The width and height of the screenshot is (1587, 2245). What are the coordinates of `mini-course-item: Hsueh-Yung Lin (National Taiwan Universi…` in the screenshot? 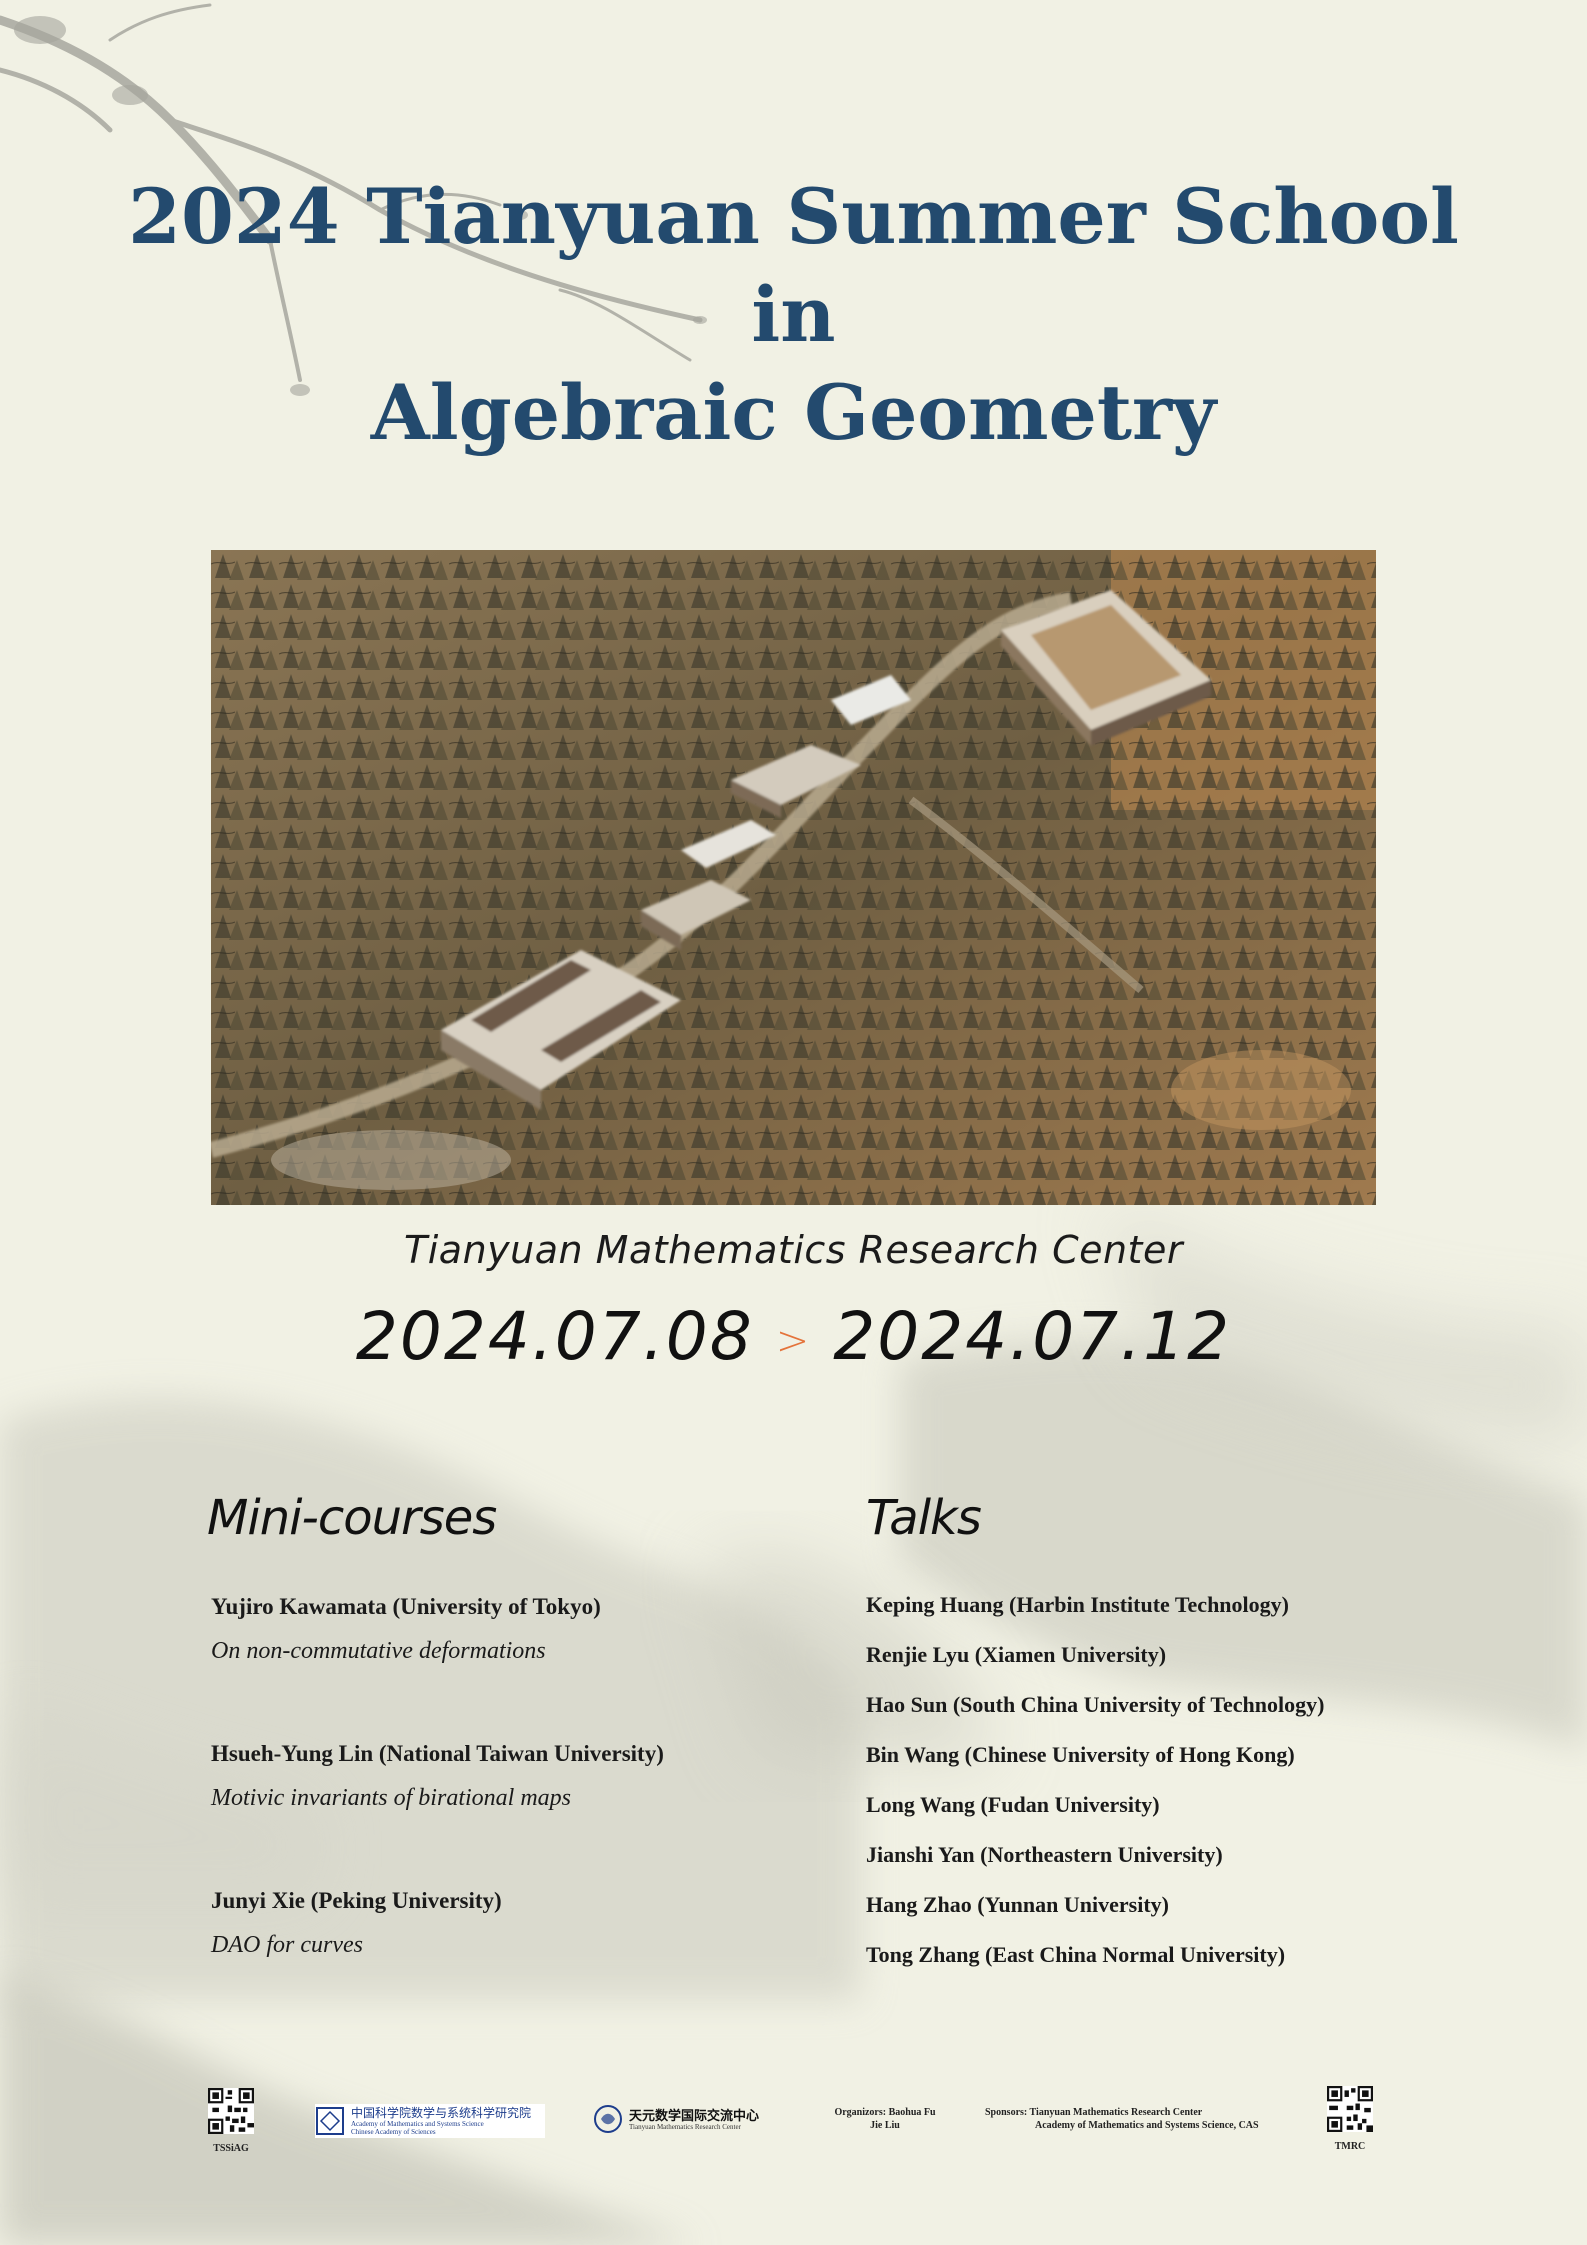 It's located at (531, 1776).